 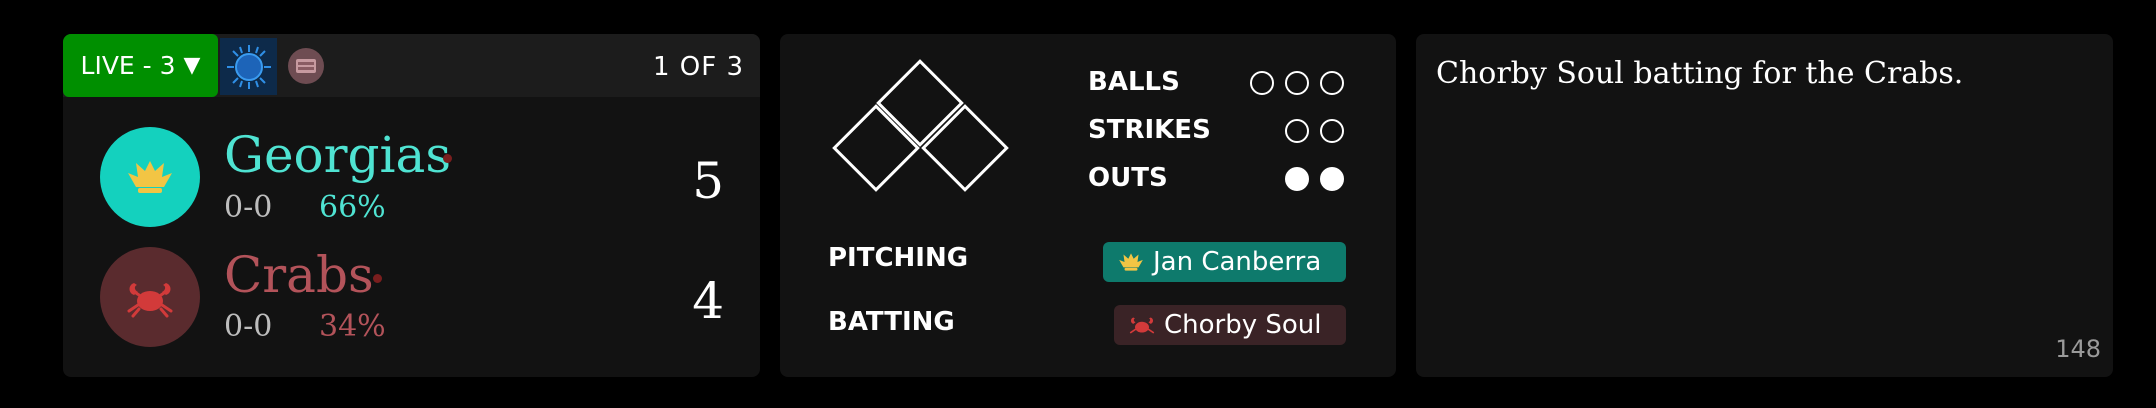 What do you see at coordinates (411, 65) in the screenshot?
I see `game-header: LIVE - 3 ▼ 1 OF 3` at bounding box center [411, 65].